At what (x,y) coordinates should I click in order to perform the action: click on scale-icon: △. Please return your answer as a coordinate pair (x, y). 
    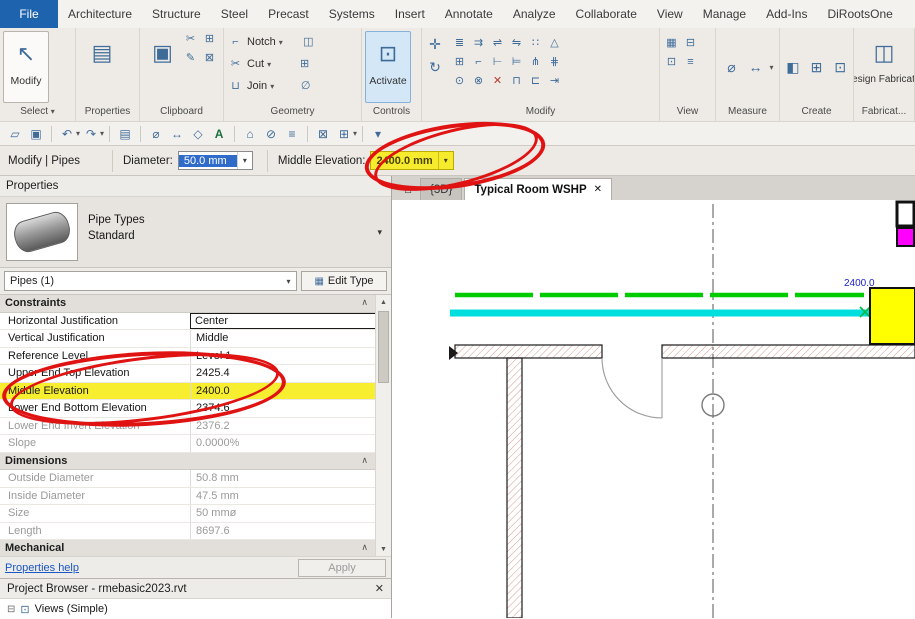
    Looking at the image, I should click on (554, 43).